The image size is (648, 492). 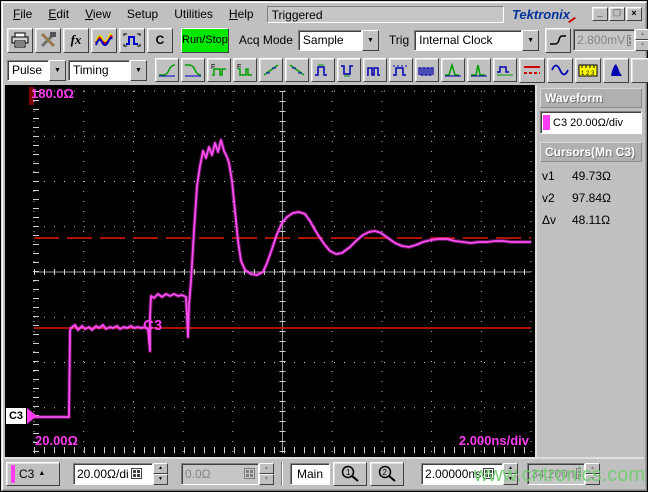 What do you see at coordinates (271, 70) in the screenshot?
I see `meas-rise-slope-button` at bounding box center [271, 70].